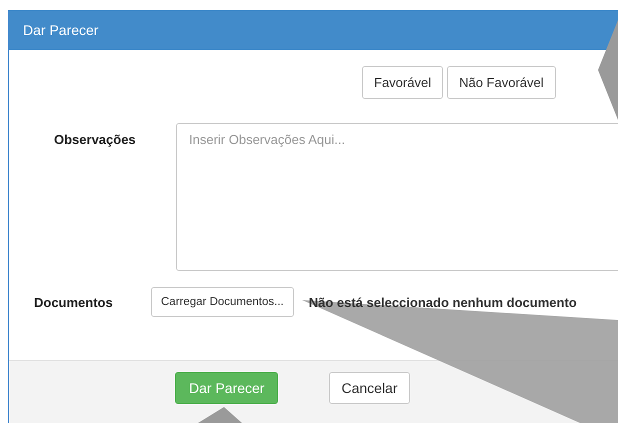  What do you see at coordinates (501, 82) in the screenshot?
I see `verdict-button: Não Favorável` at bounding box center [501, 82].